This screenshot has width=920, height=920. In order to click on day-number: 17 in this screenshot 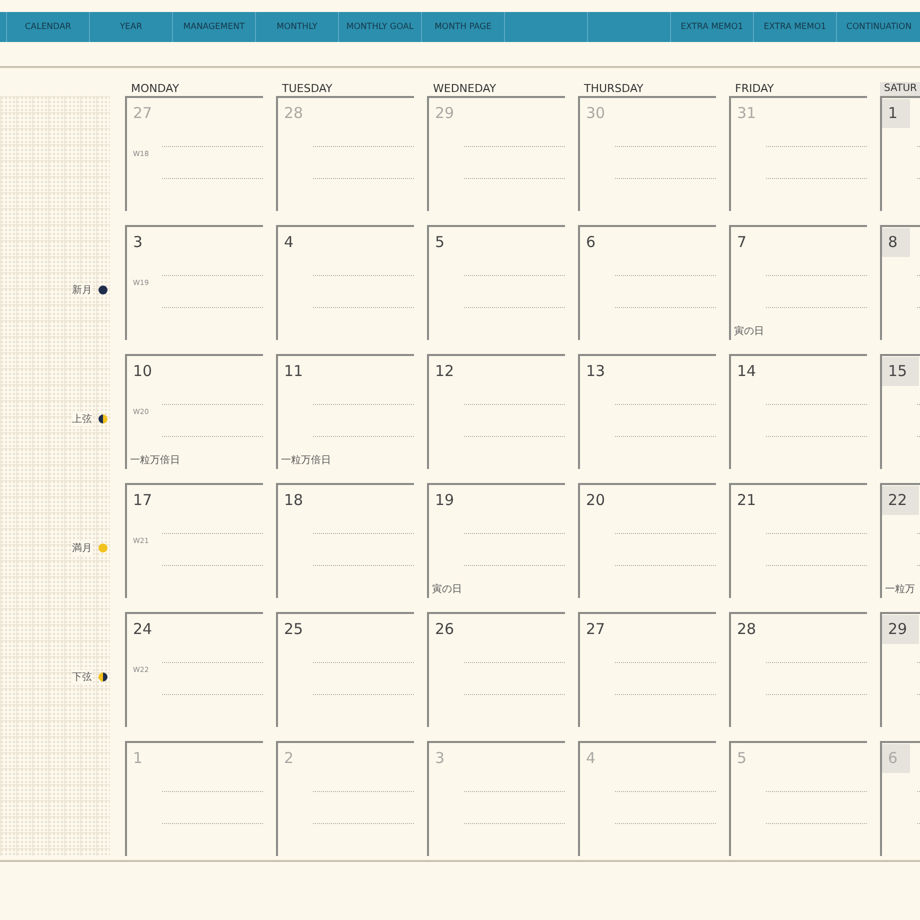, I will do `click(142, 500)`.